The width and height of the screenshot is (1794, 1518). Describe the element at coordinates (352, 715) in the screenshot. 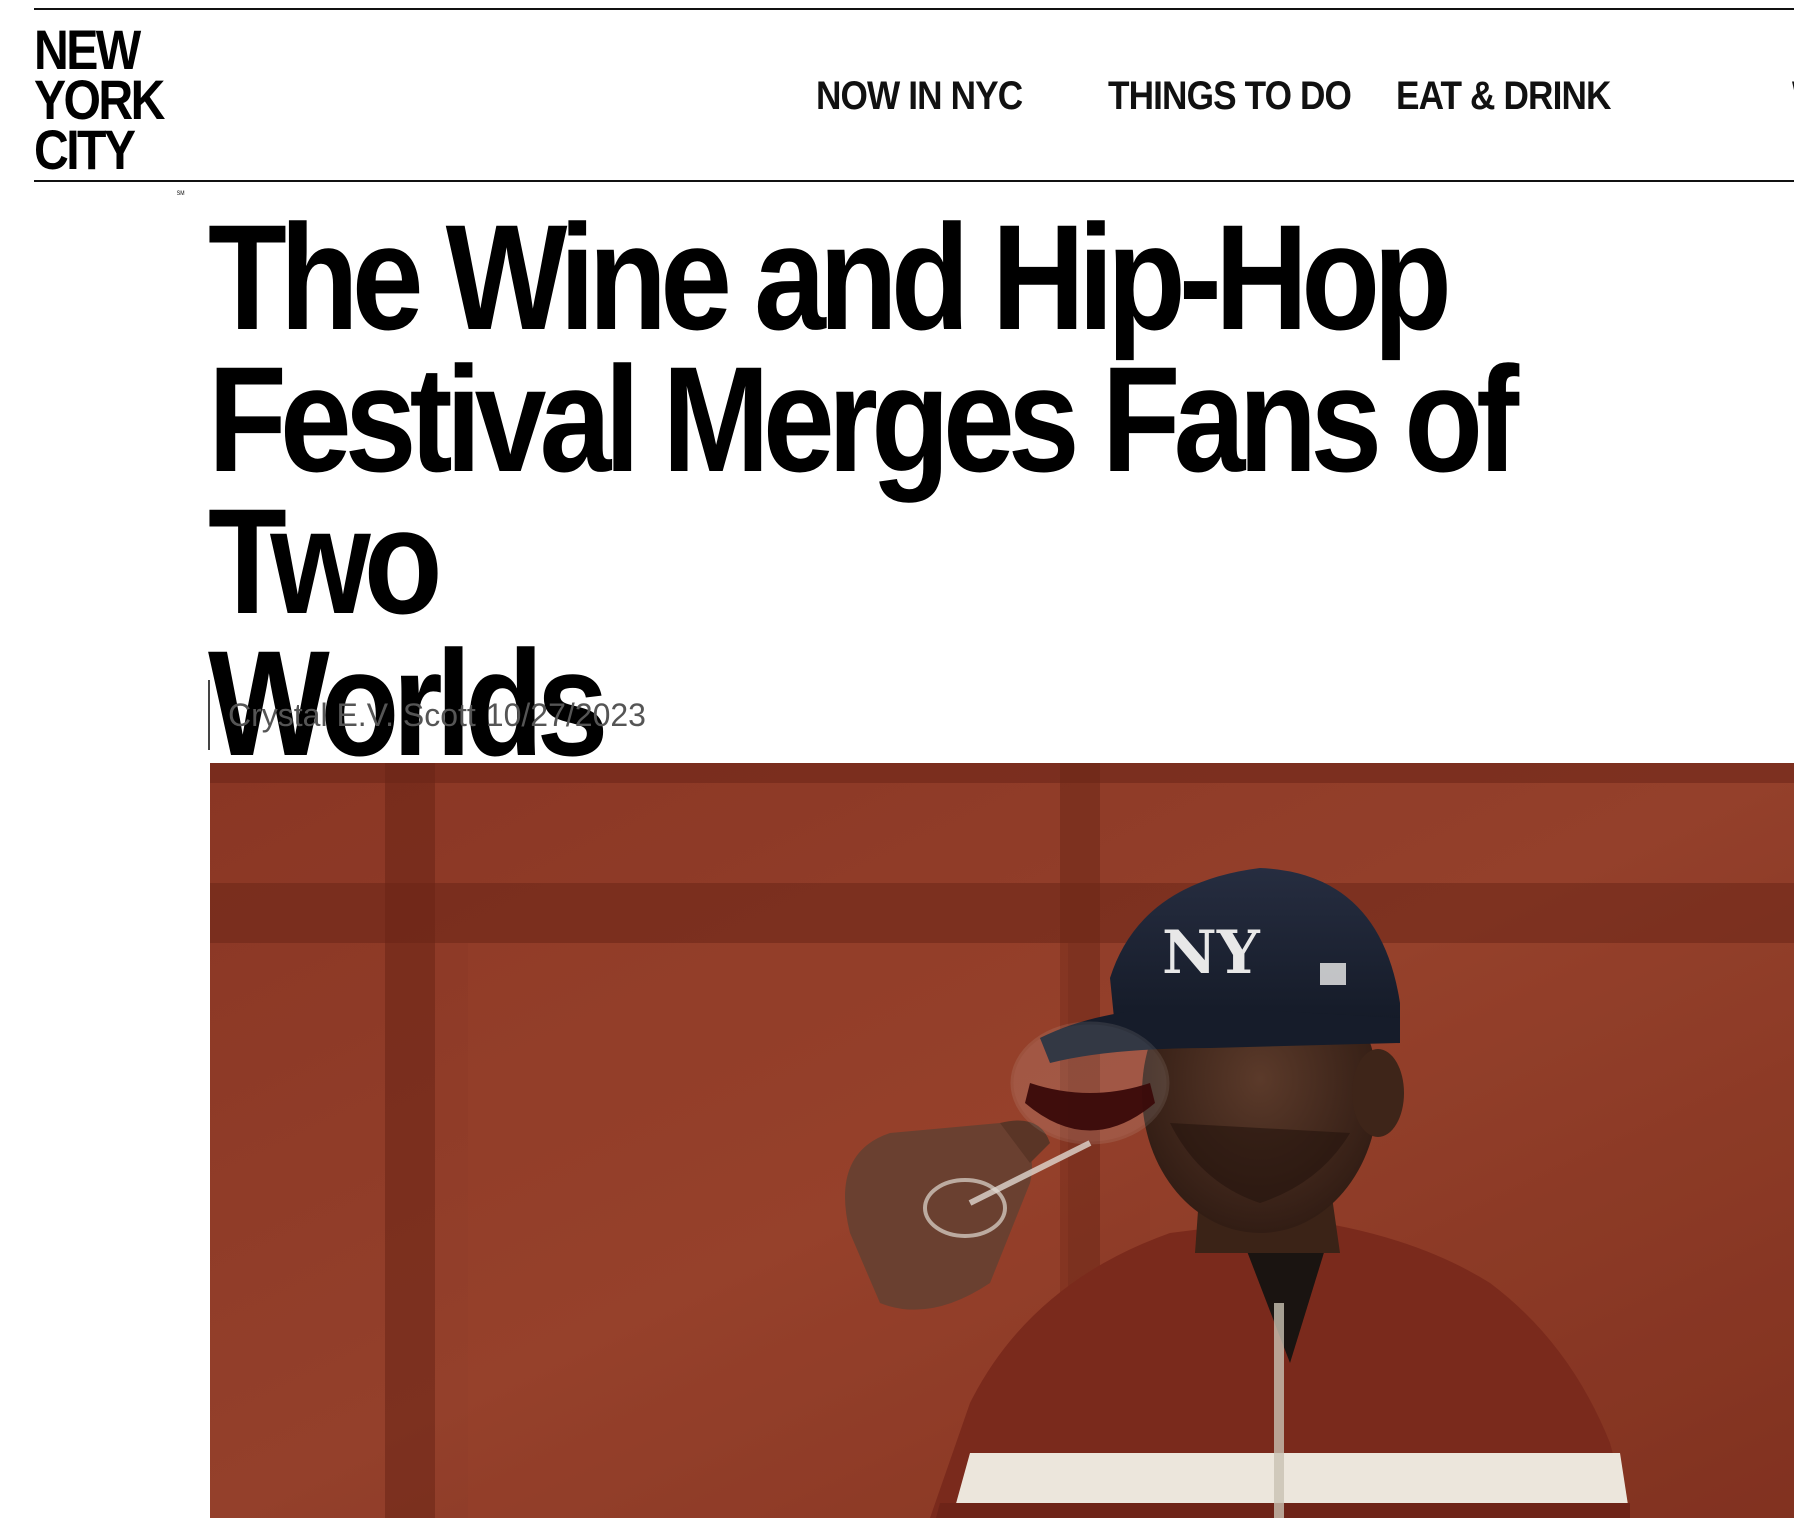

I see `author-name: Crystal E.V. Scott` at that location.